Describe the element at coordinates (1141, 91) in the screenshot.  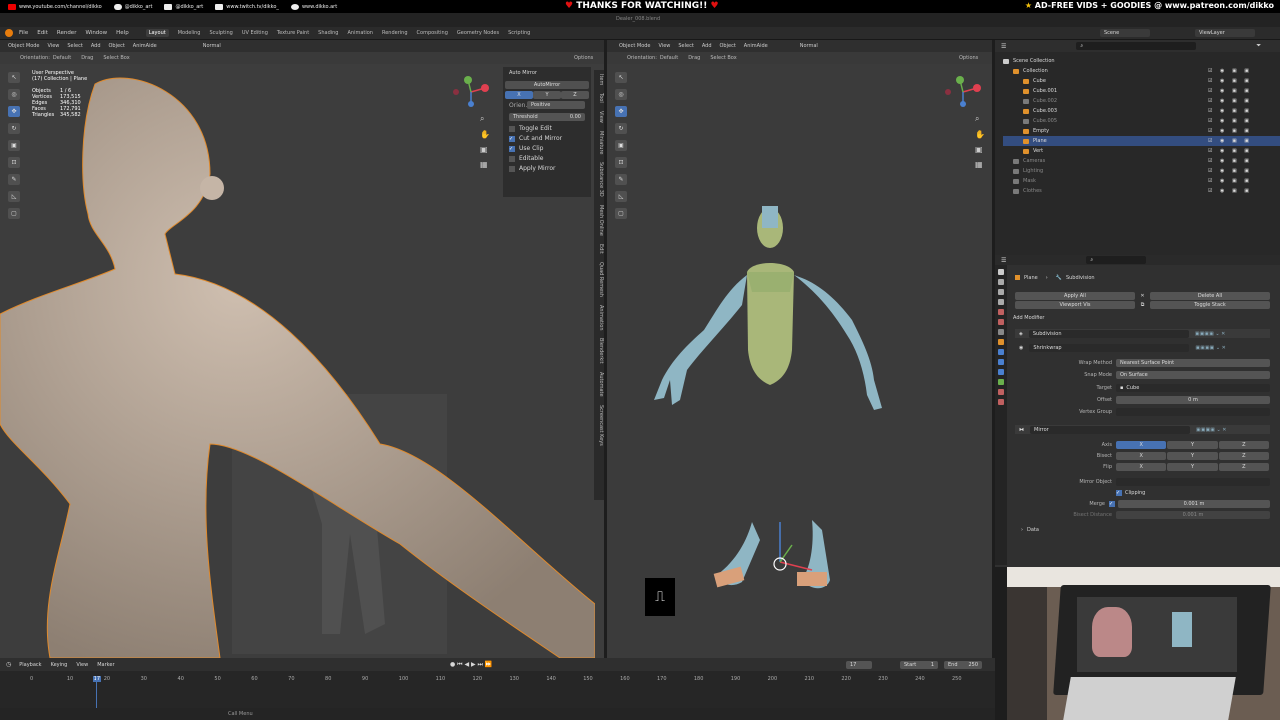
I see `outliner-item-cube-001: Cube.001 ☑ ◉ ▣ ▣` at that location.